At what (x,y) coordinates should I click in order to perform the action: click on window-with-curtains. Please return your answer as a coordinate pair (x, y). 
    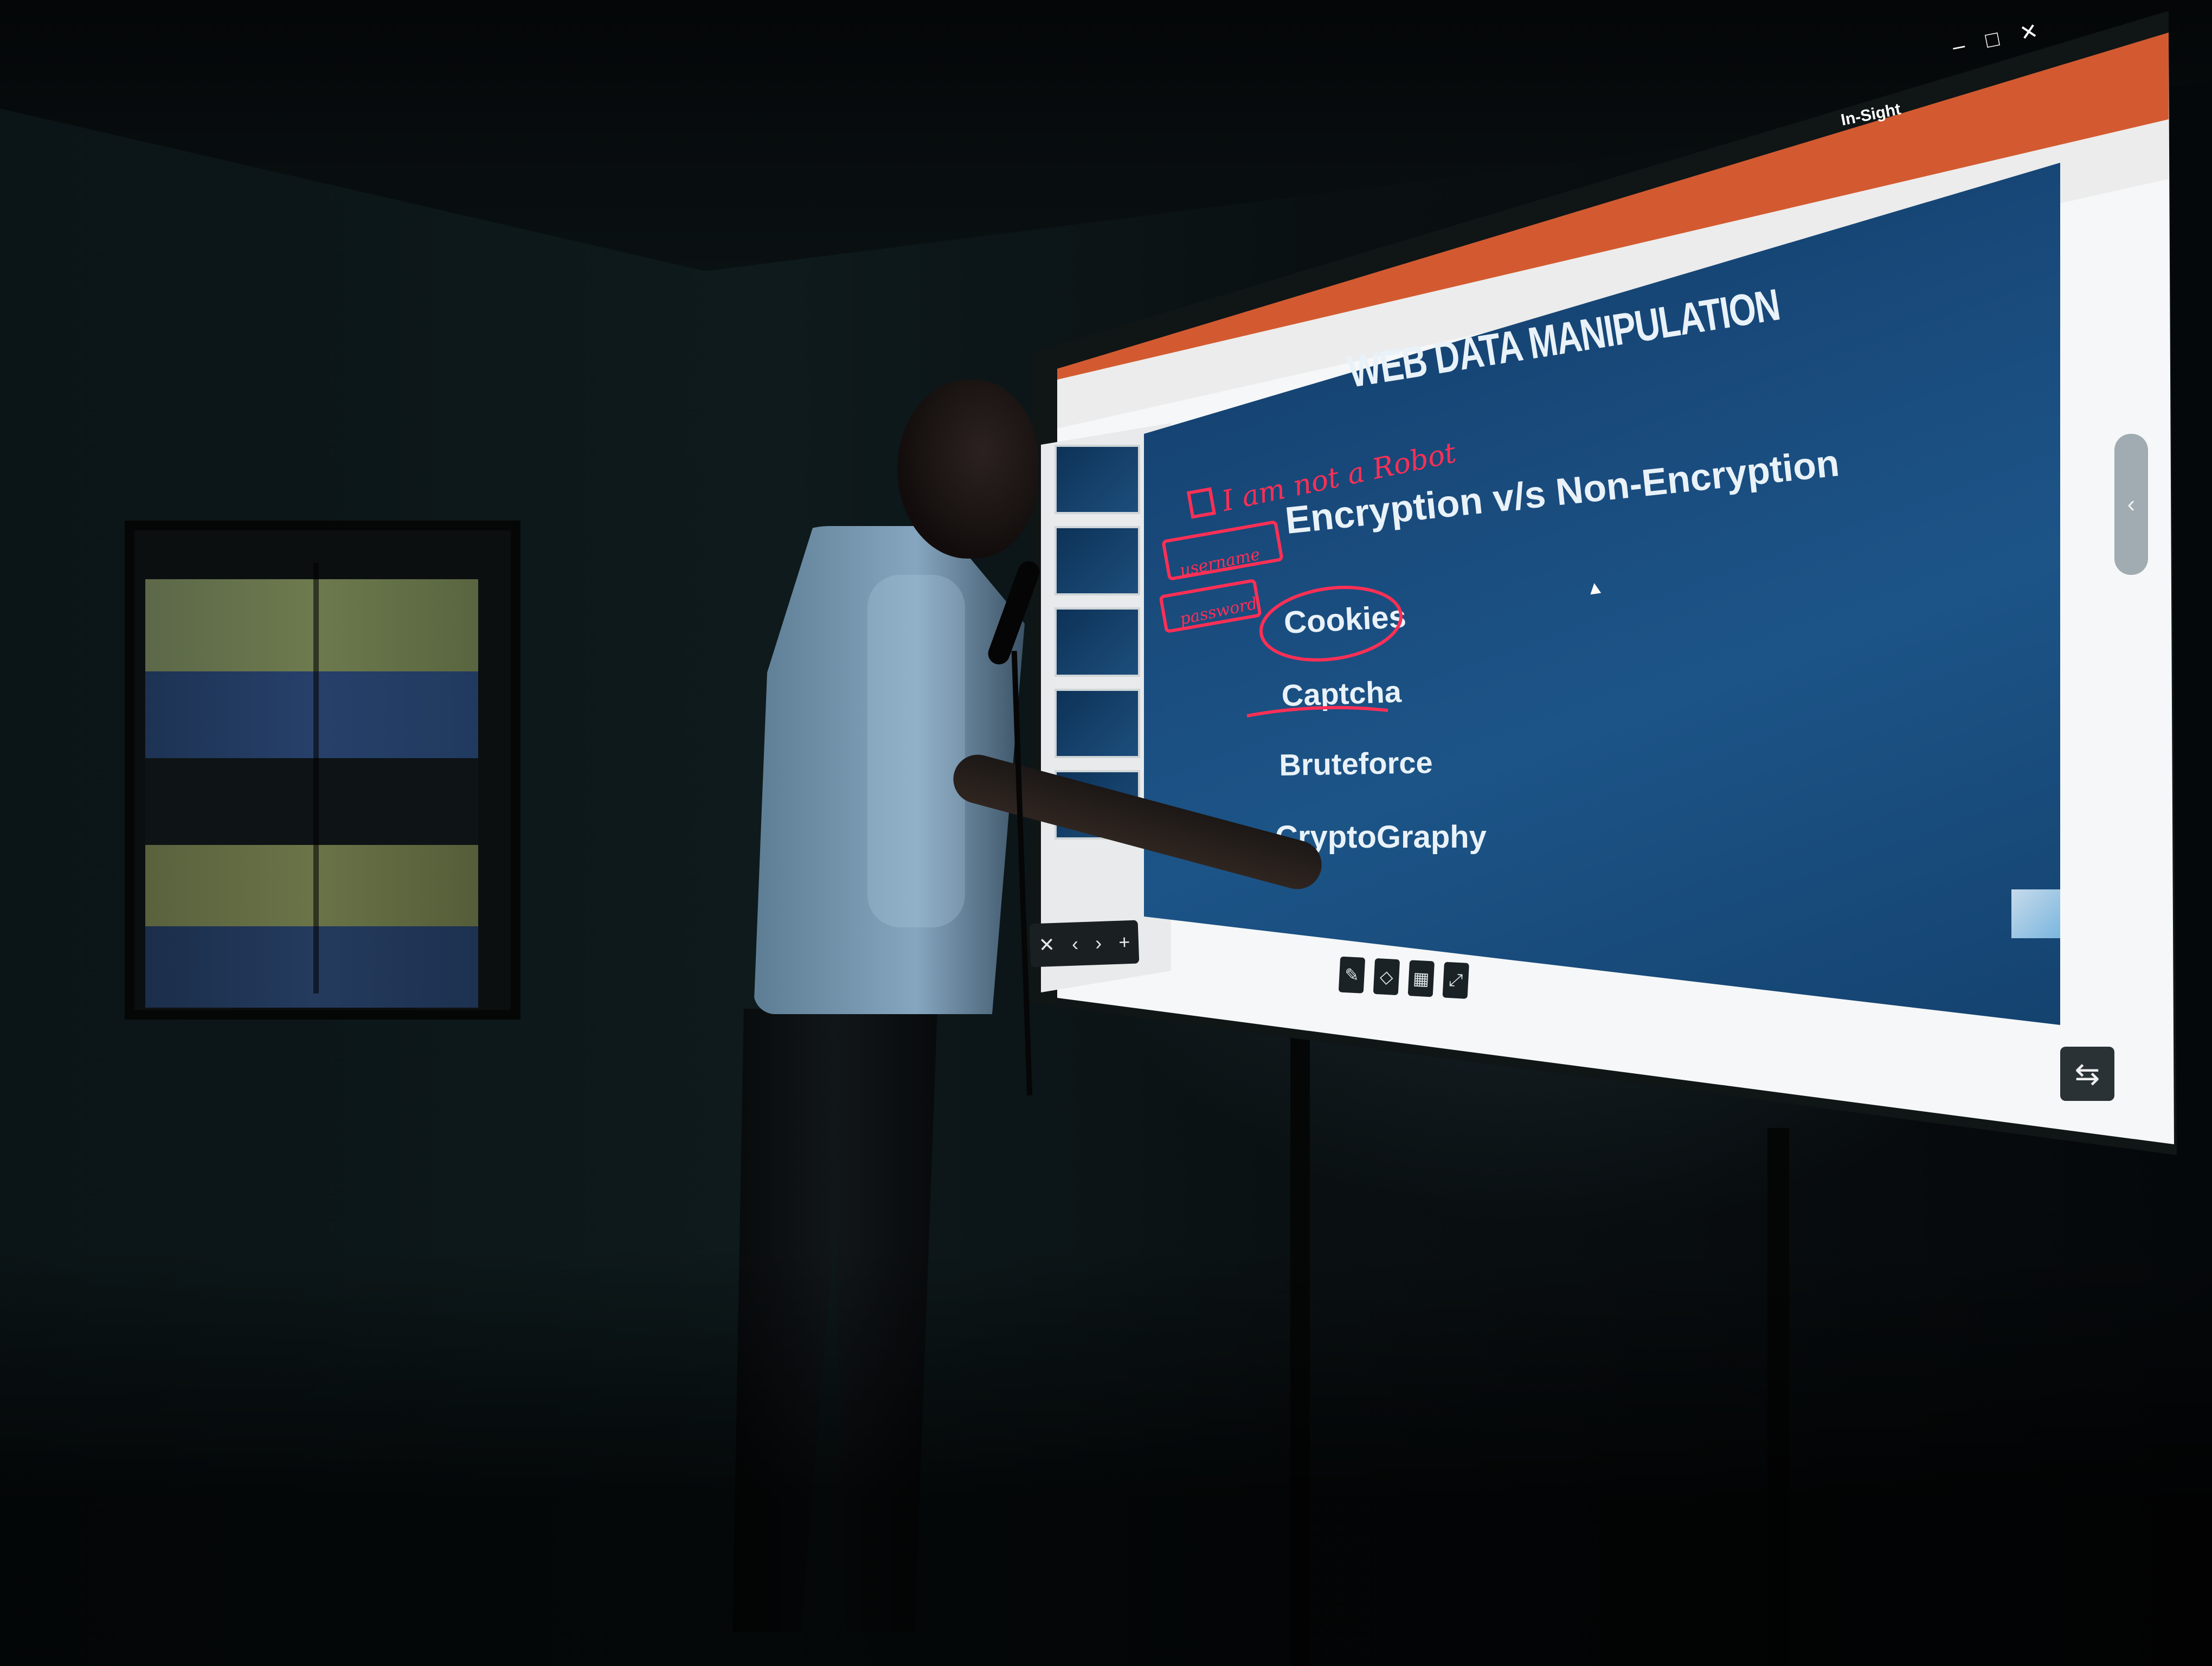
    Looking at the image, I should click on (322, 770).